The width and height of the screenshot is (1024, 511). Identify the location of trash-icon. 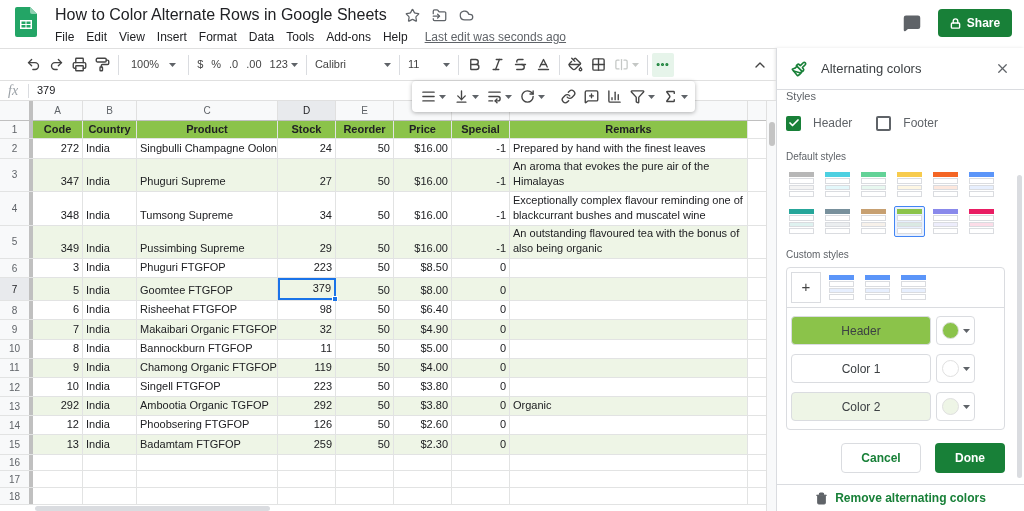
(822, 498).